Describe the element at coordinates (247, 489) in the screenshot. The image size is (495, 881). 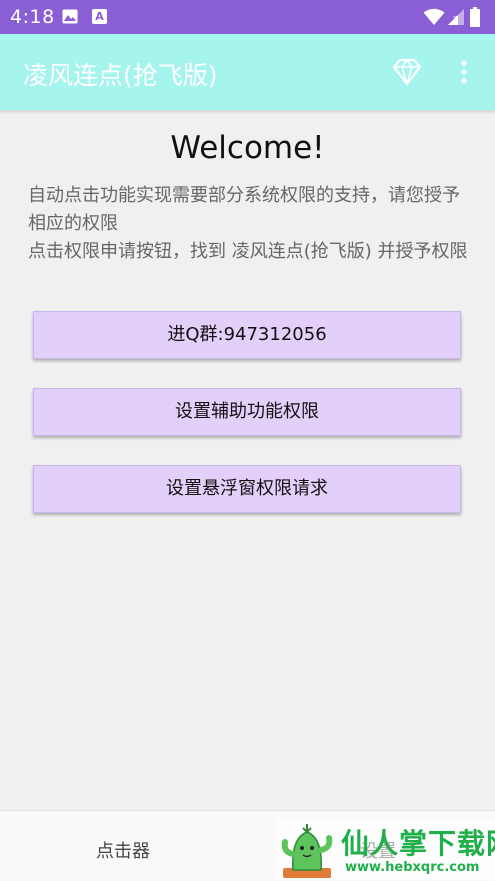
I see `floating-window-permission-button: 设置悬浮窗权限请求` at that location.